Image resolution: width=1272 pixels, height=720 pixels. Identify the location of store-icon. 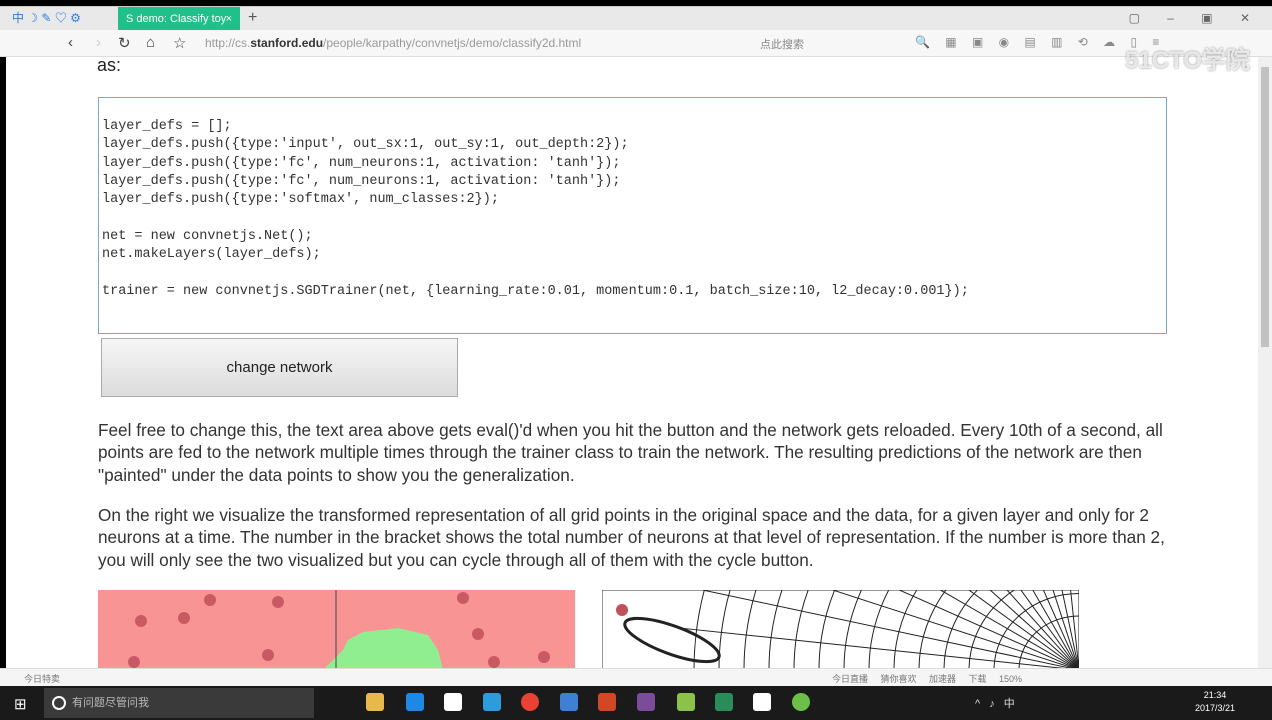
(453, 702).